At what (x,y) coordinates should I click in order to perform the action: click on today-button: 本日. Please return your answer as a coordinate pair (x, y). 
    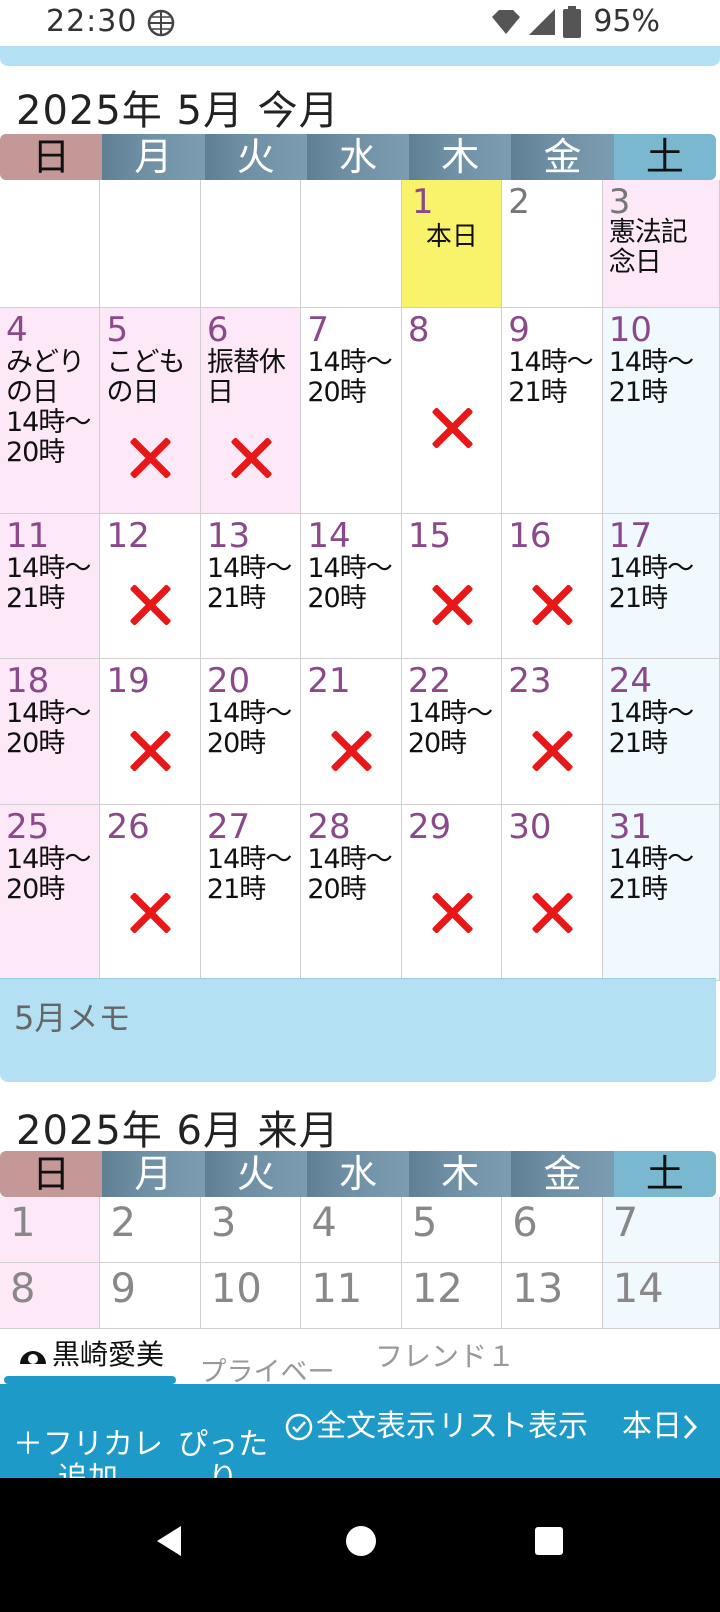
    Looking at the image, I should click on (660, 1427).